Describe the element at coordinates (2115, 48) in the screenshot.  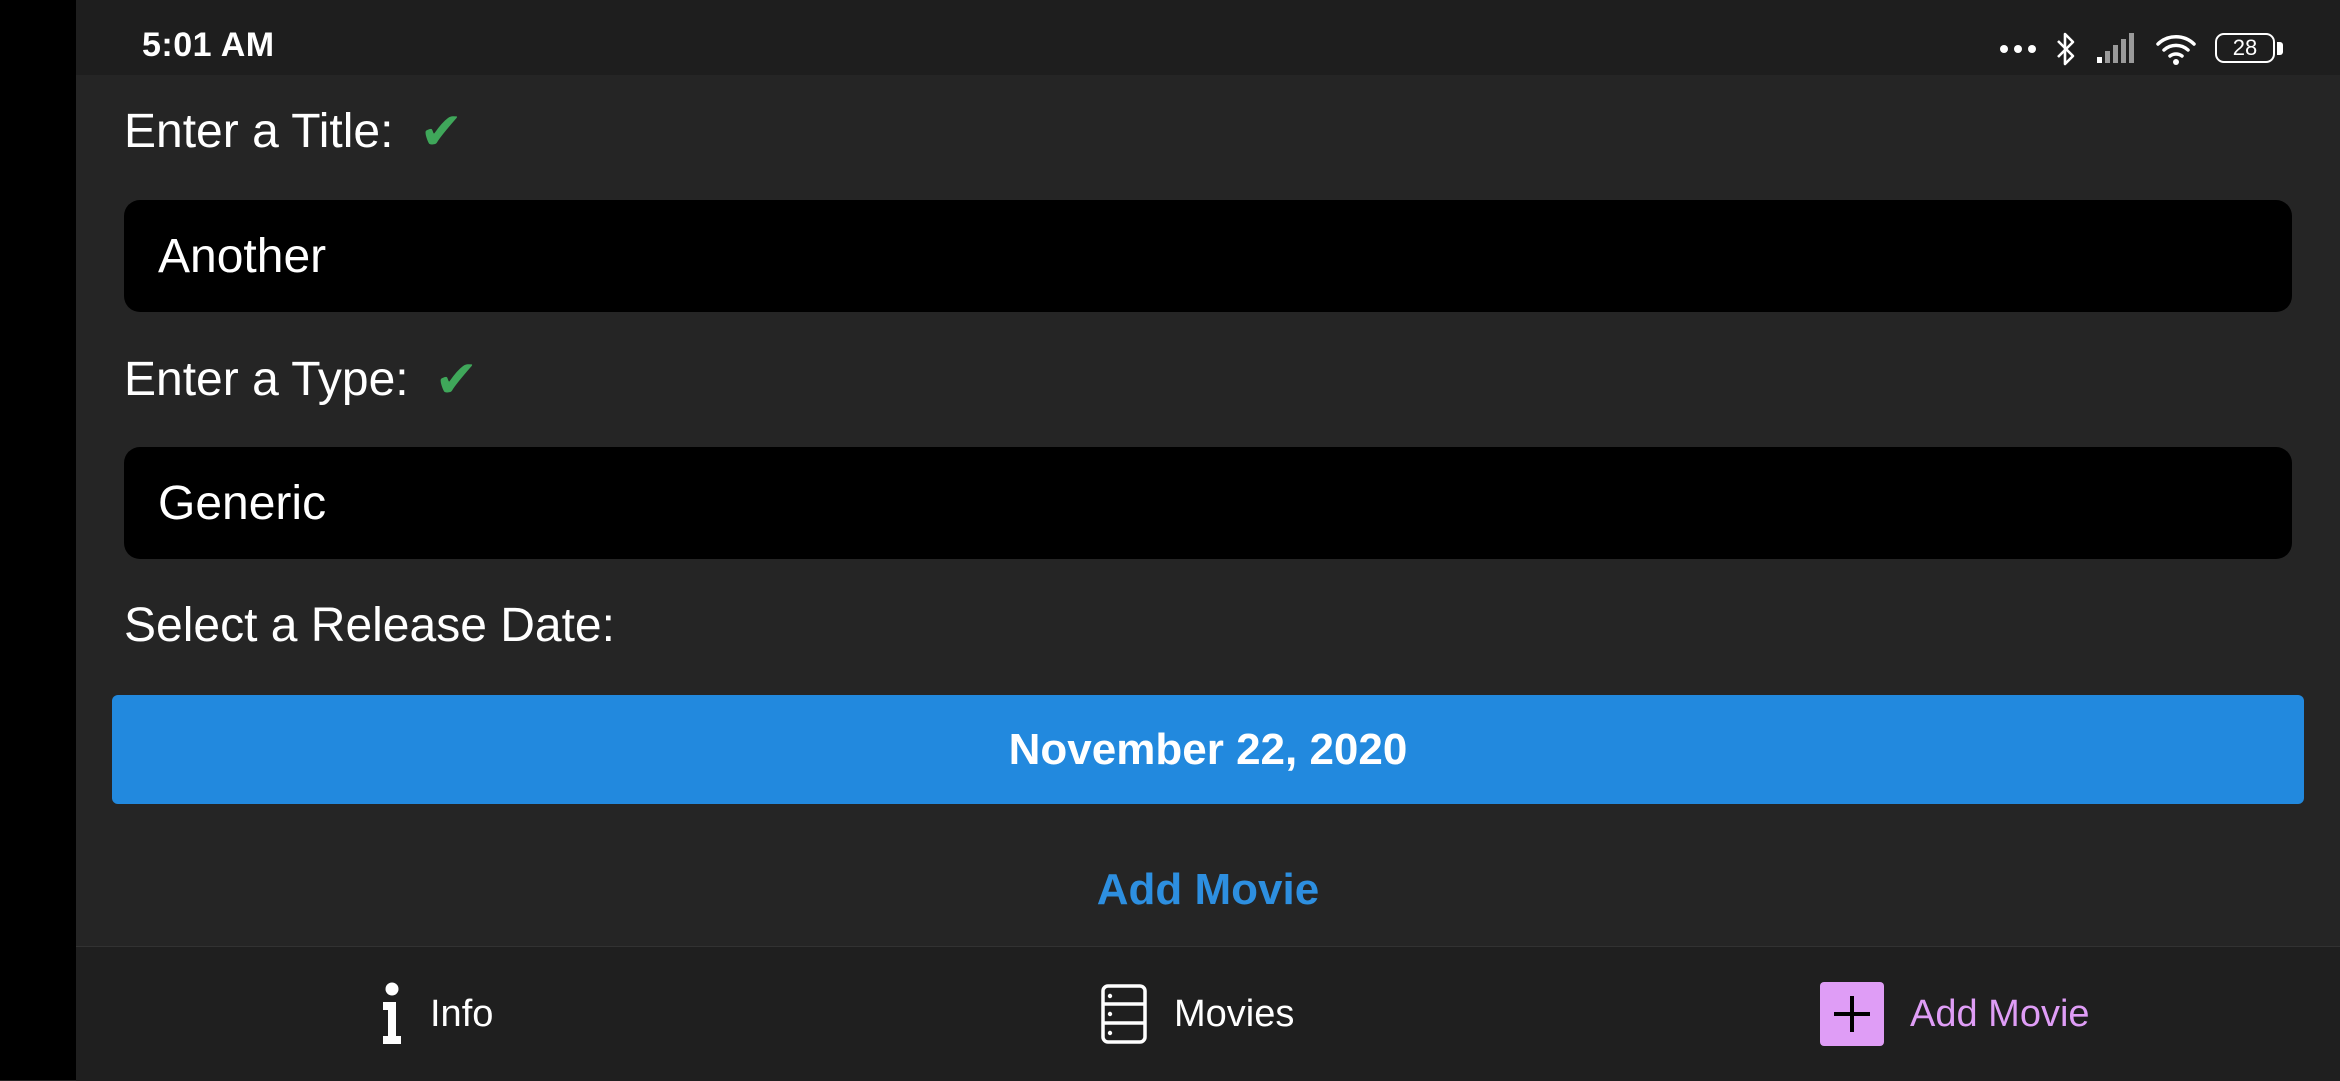
I see `cellular-signal-icon` at that location.